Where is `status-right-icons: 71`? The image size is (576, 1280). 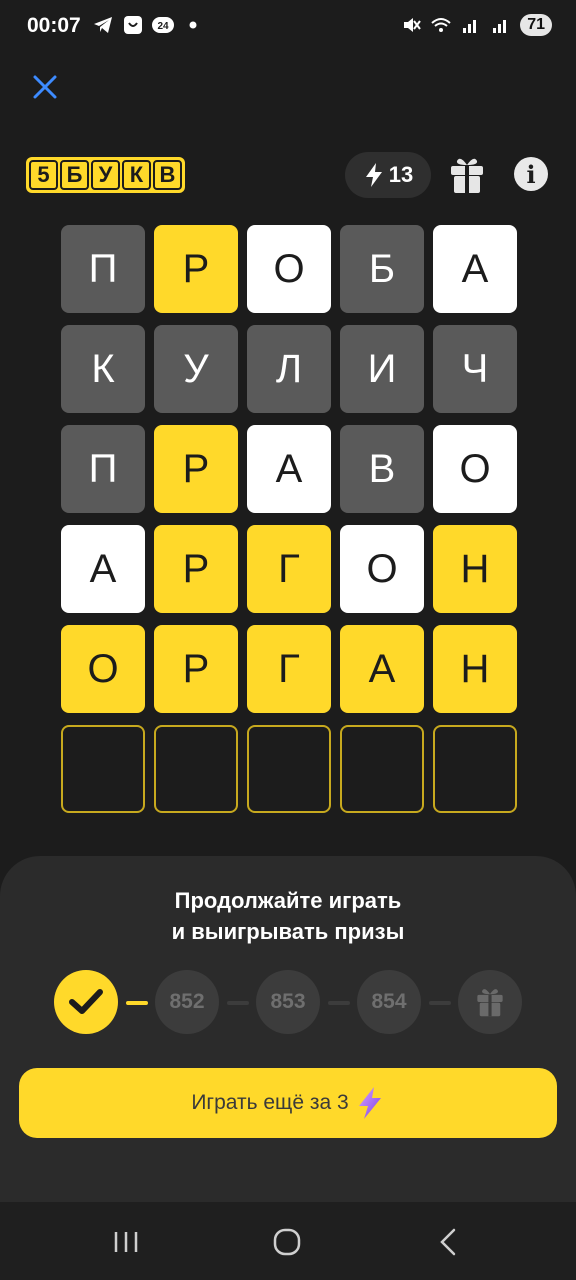
status-right-icons: 71 is located at coordinates (476, 25).